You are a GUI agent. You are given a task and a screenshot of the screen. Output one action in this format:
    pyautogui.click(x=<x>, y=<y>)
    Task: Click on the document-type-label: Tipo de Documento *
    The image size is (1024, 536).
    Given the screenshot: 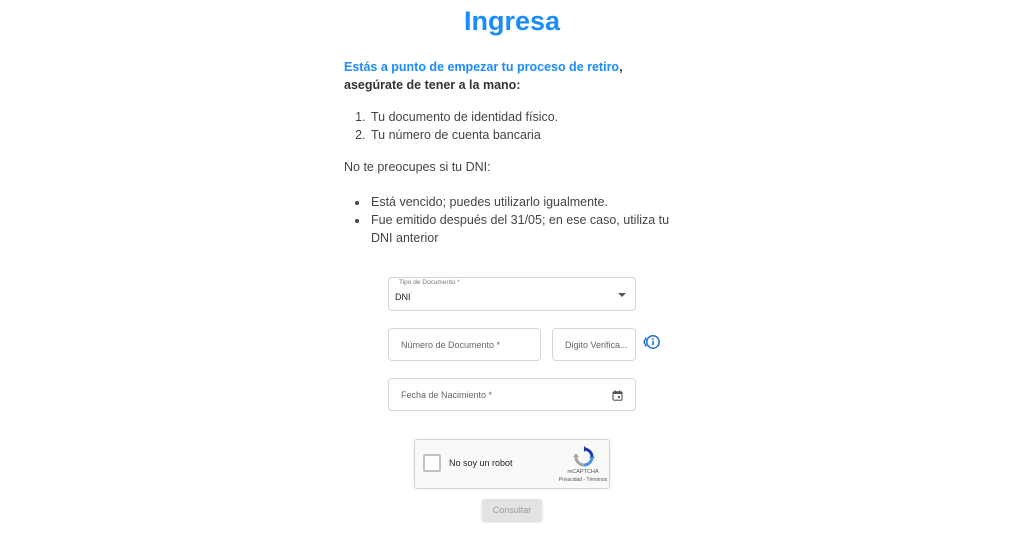 What is the action you would take?
    pyautogui.click(x=429, y=282)
    